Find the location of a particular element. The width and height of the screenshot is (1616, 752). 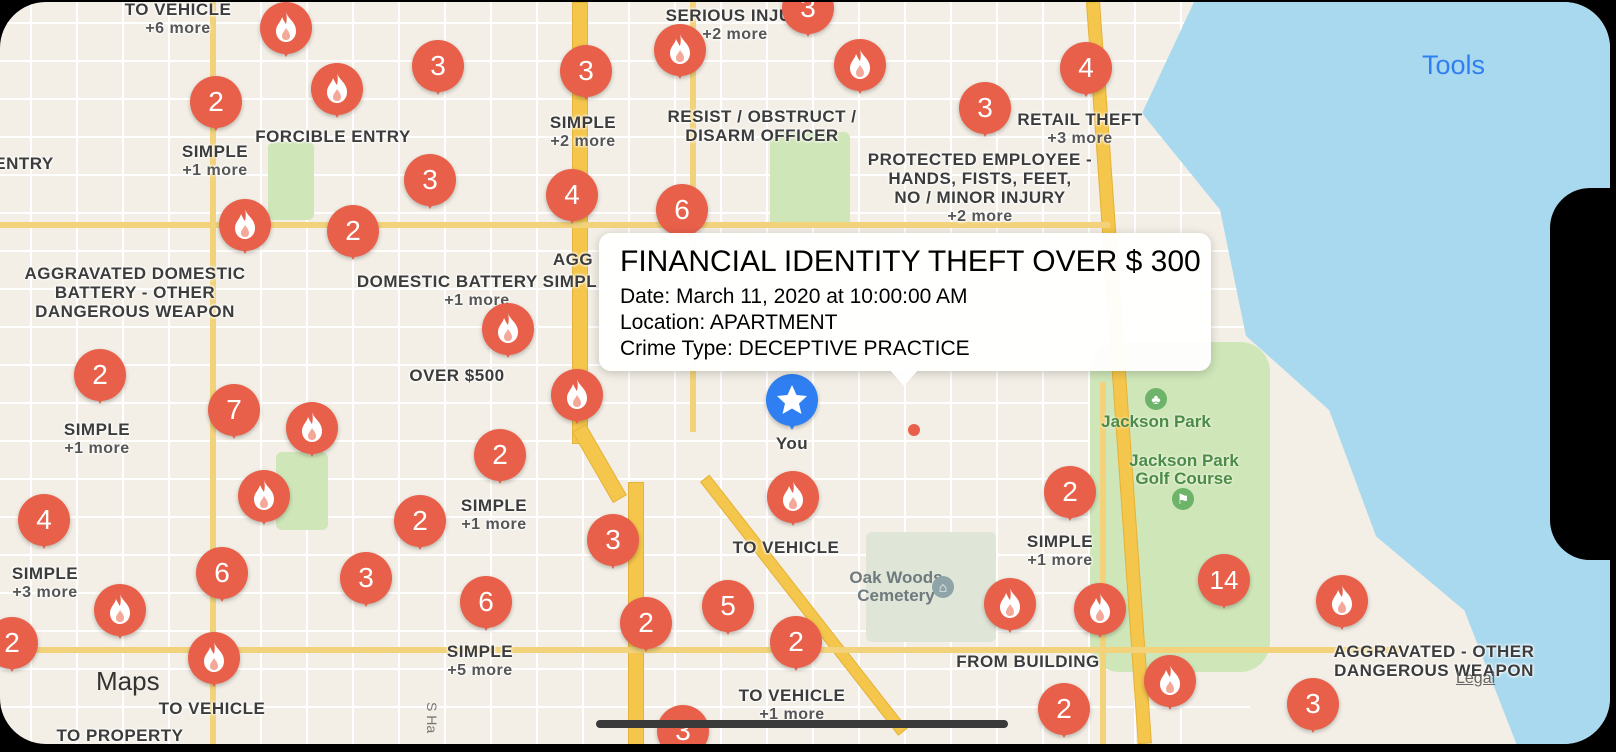

crime-category-label: SIMPLE +2 more is located at coordinates (583, 132).